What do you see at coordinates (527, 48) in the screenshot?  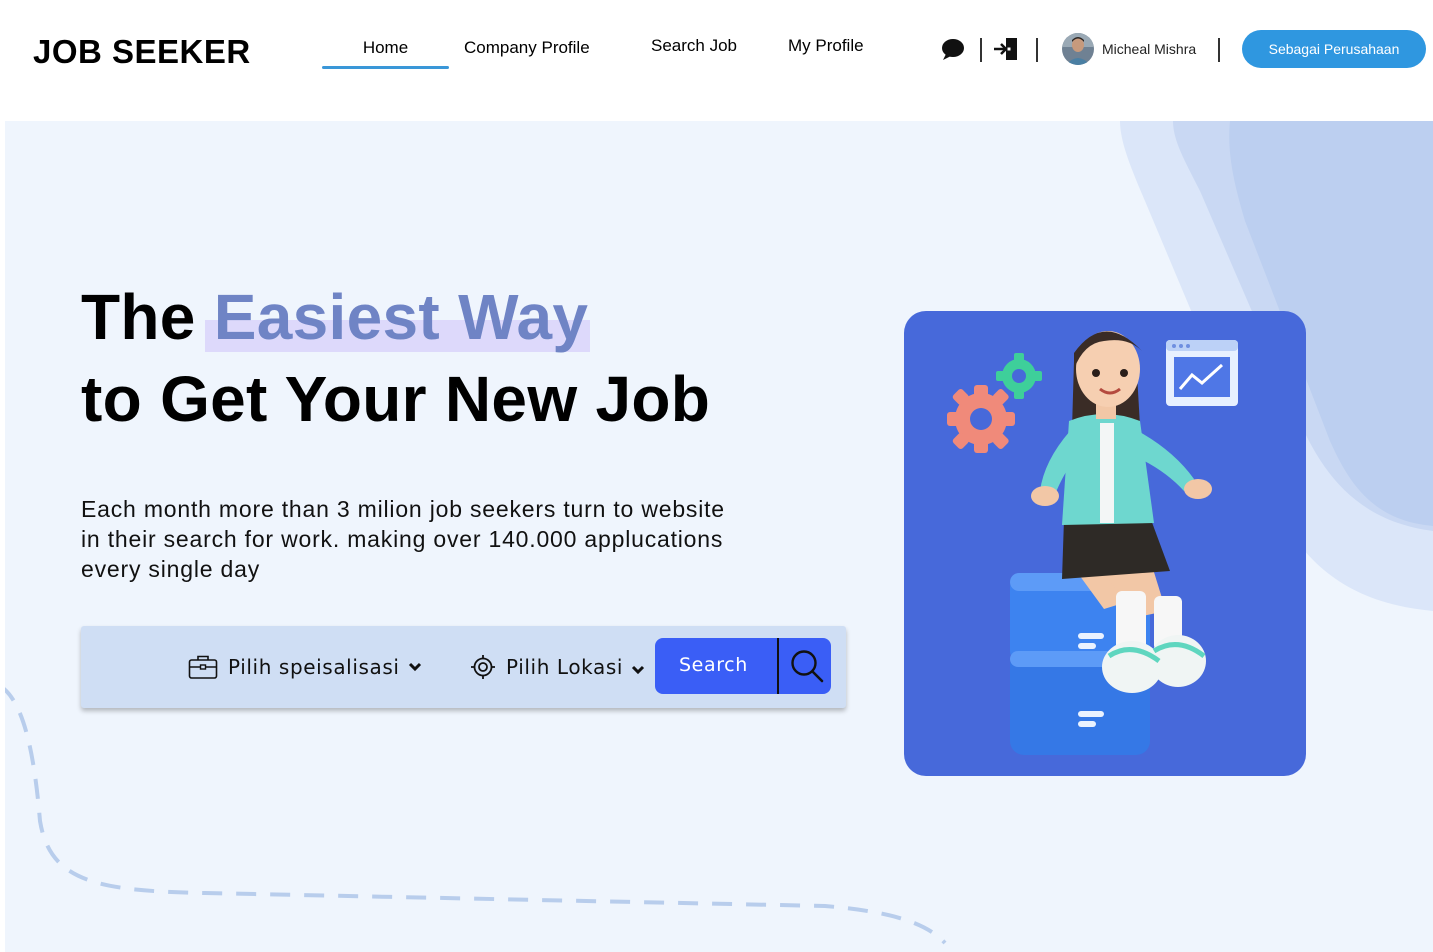 I see `nav-company-profile: Company Profile` at bounding box center [527, 48].